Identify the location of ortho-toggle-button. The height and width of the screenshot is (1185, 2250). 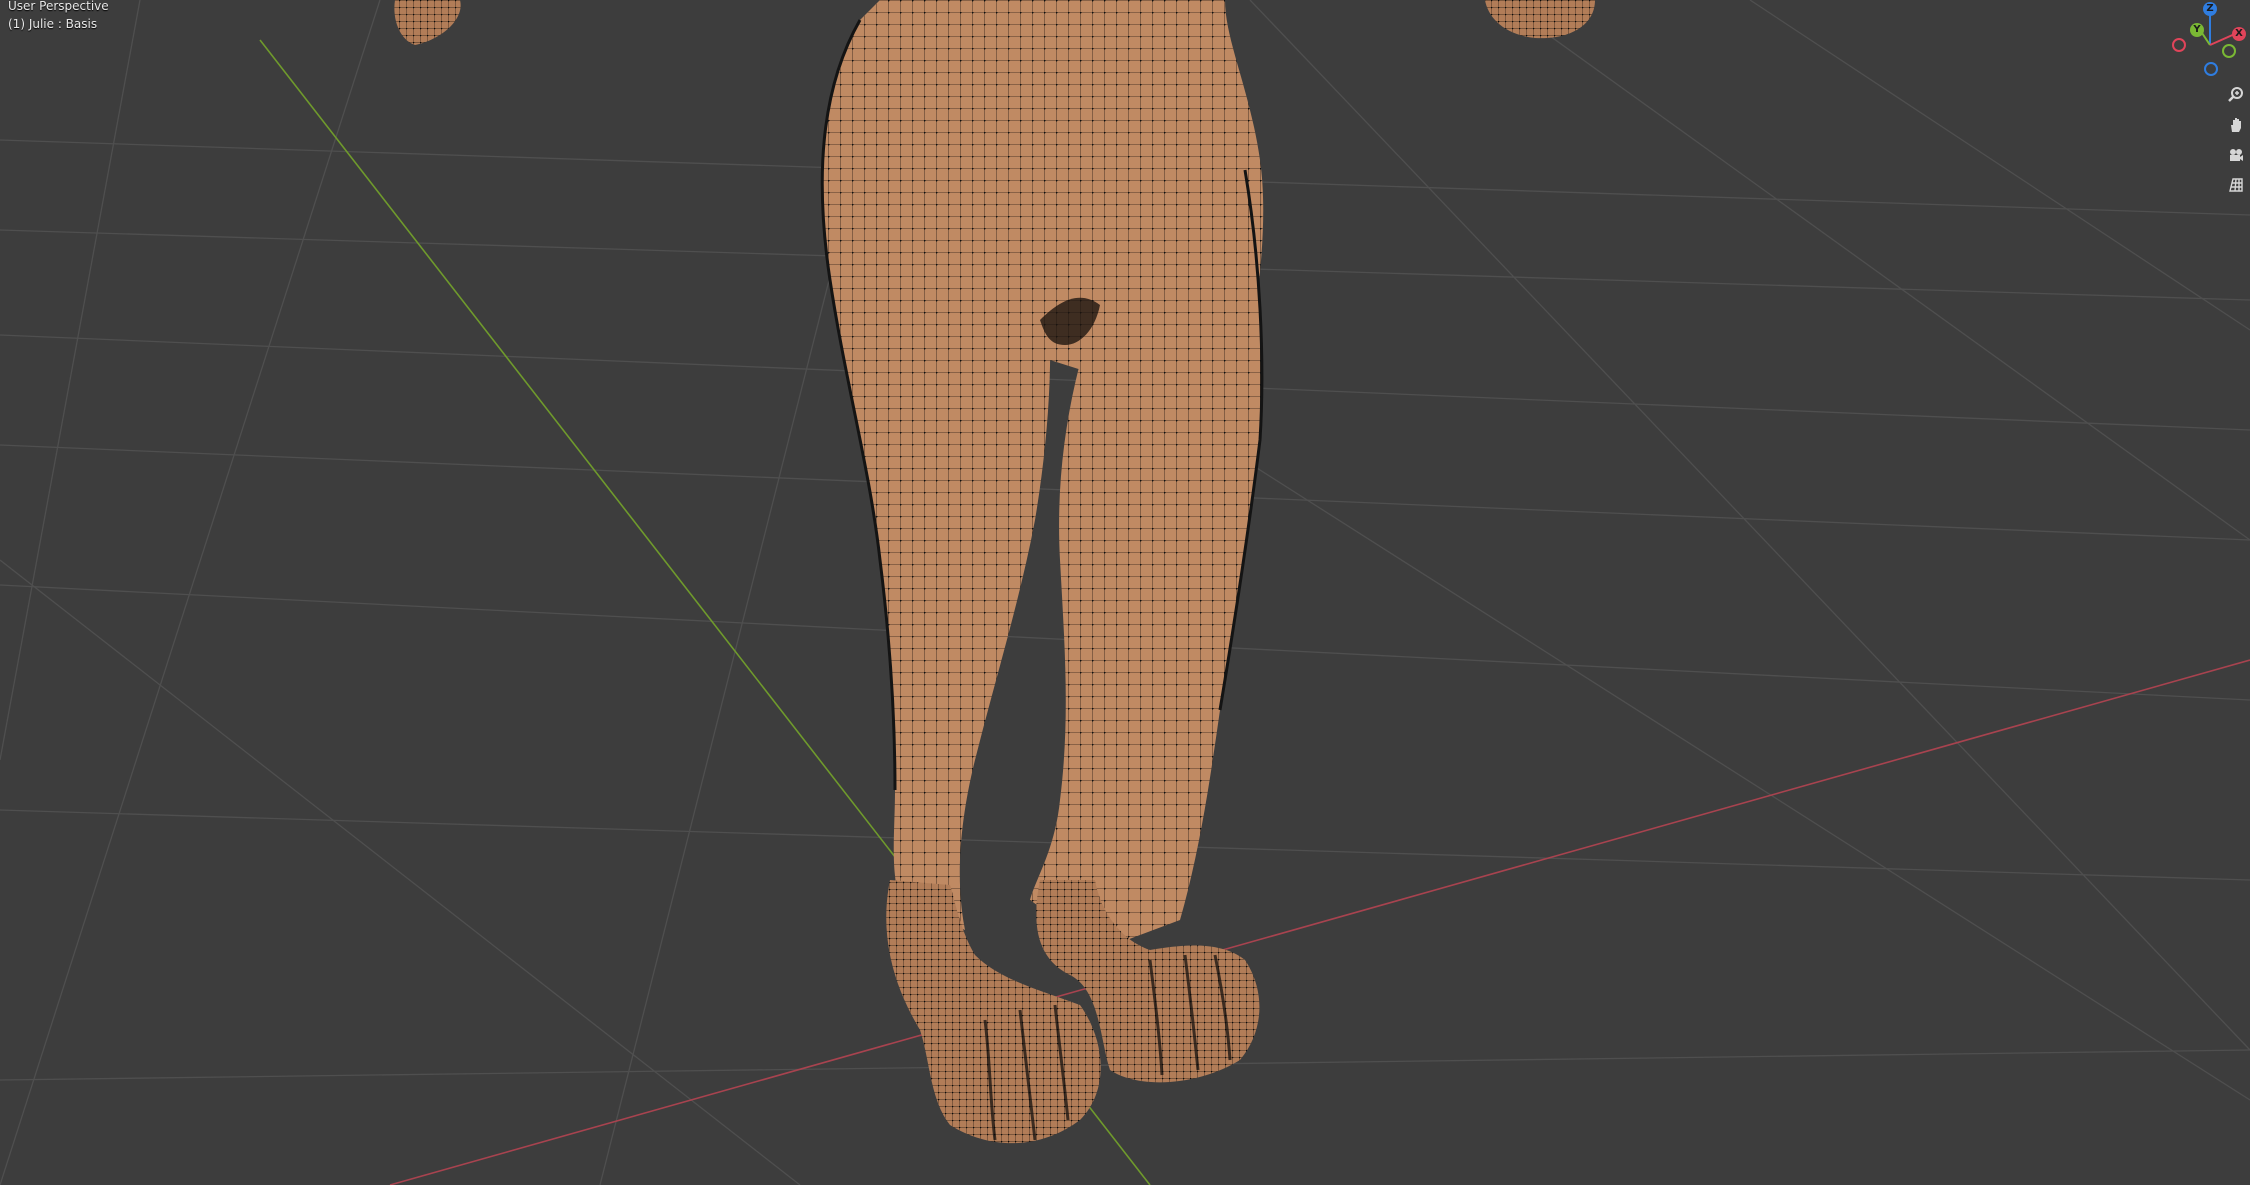
(2236, 185).